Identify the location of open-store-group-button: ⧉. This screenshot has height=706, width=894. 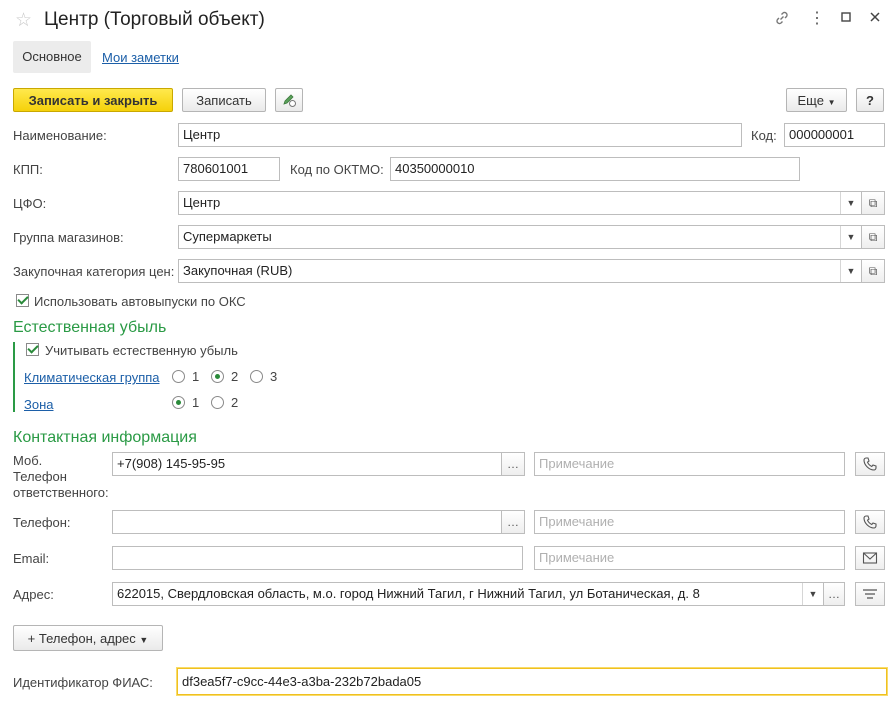
(873, 237).